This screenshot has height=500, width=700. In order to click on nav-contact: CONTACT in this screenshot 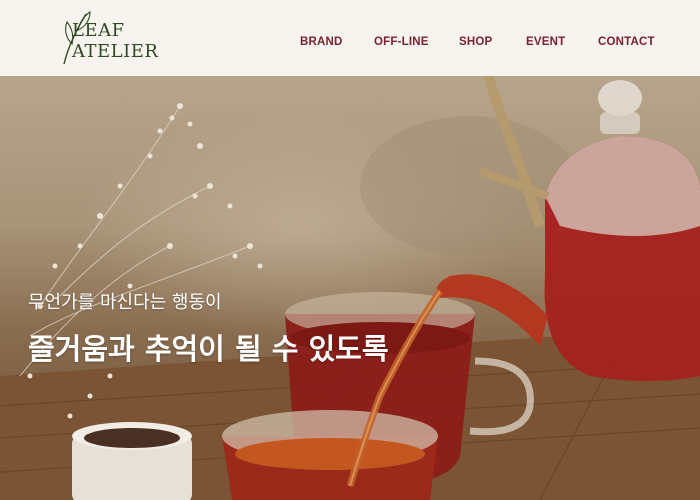, I will do `click(626, 42)`.